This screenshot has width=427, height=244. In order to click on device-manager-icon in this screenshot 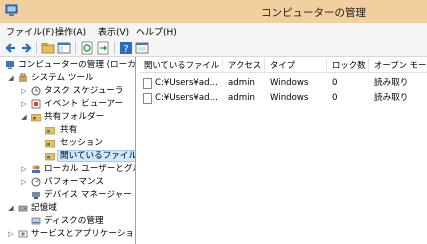, I will do `click(36, 195)`.